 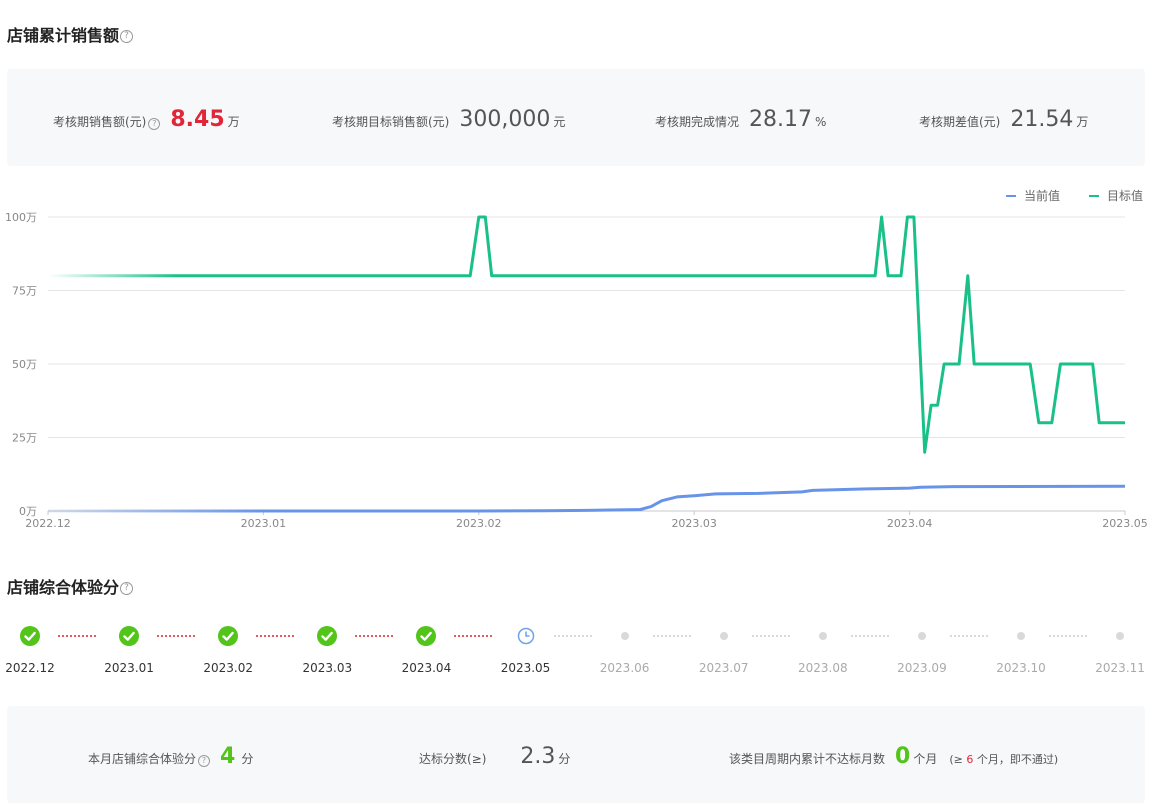 I want to click on timeline-month-label: 2023.06, so click(x=624, y=668).